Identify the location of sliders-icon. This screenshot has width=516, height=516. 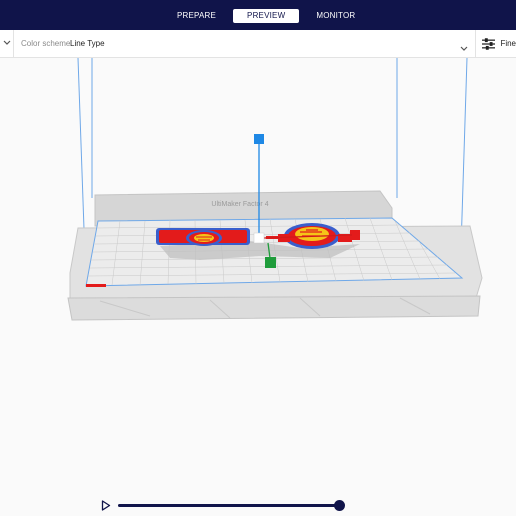
(489, 43).